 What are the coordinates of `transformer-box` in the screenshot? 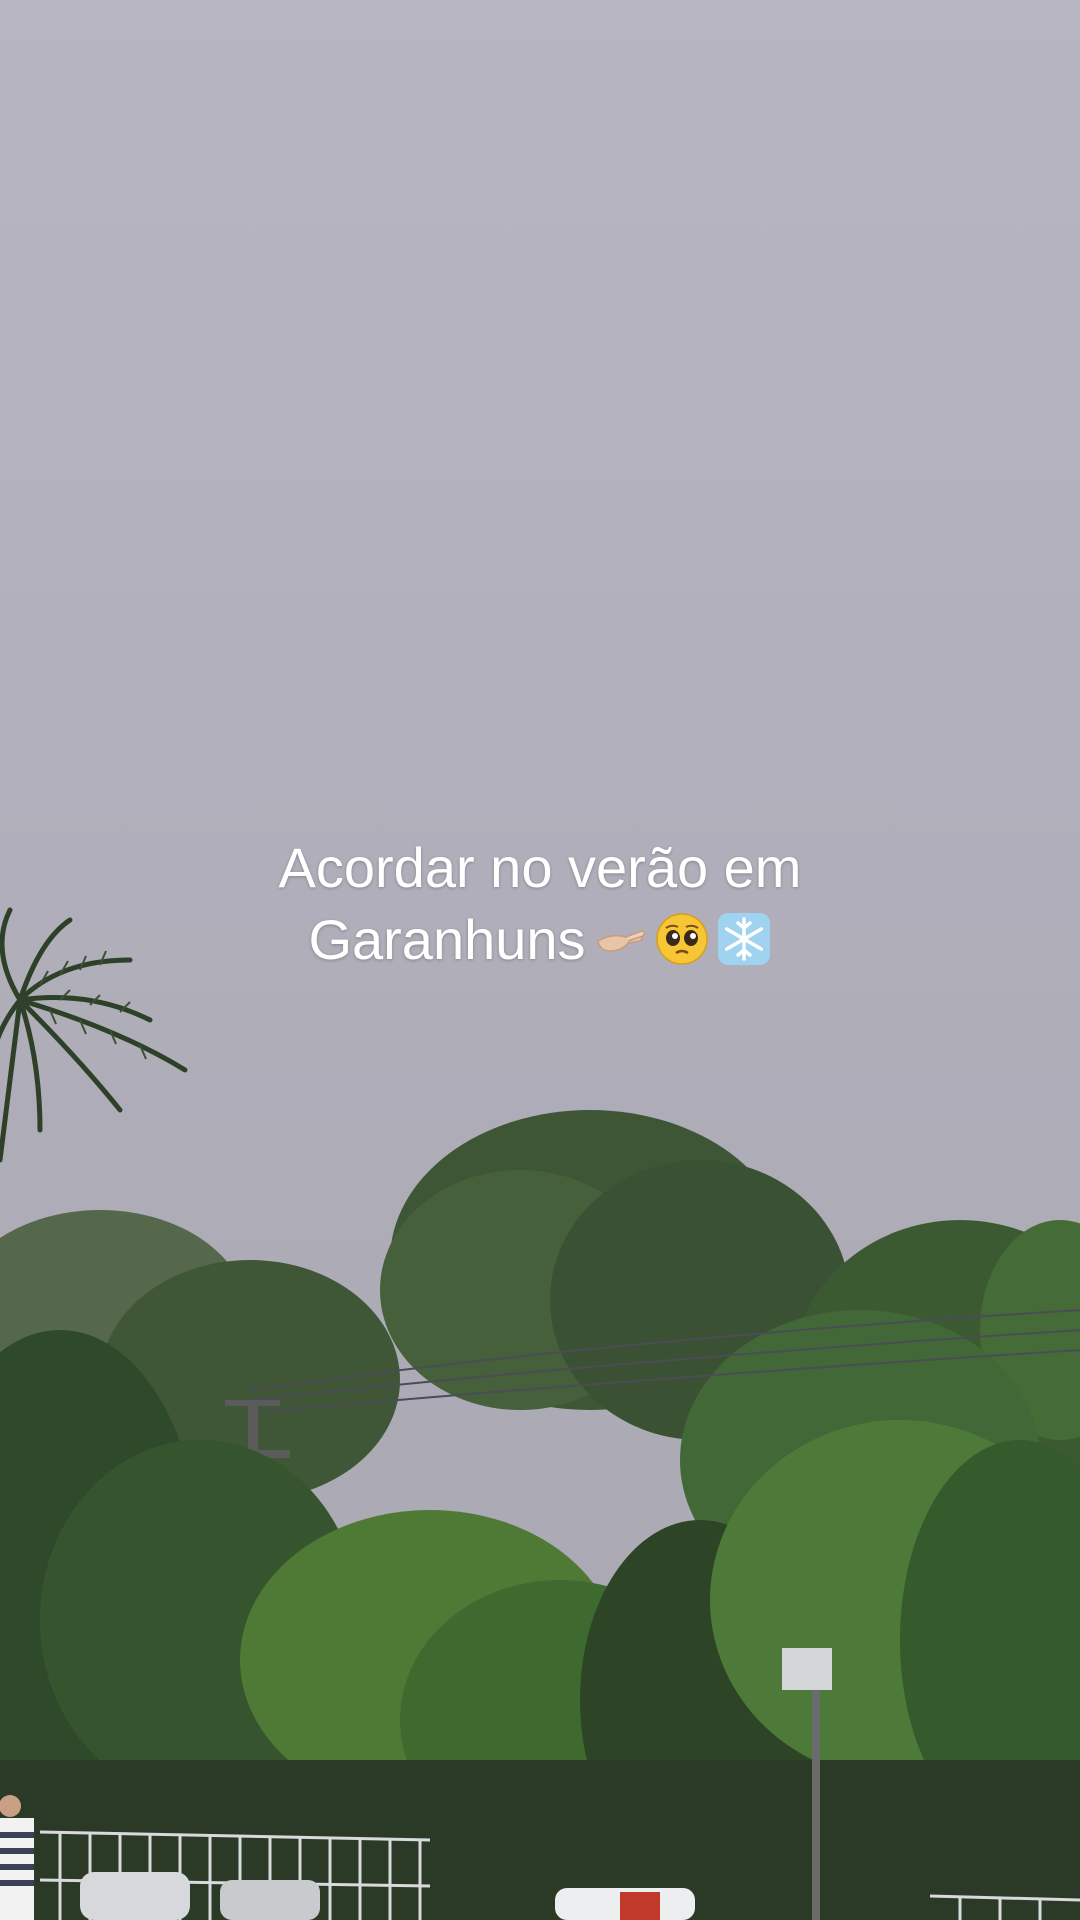 It's located at (807, 1669).